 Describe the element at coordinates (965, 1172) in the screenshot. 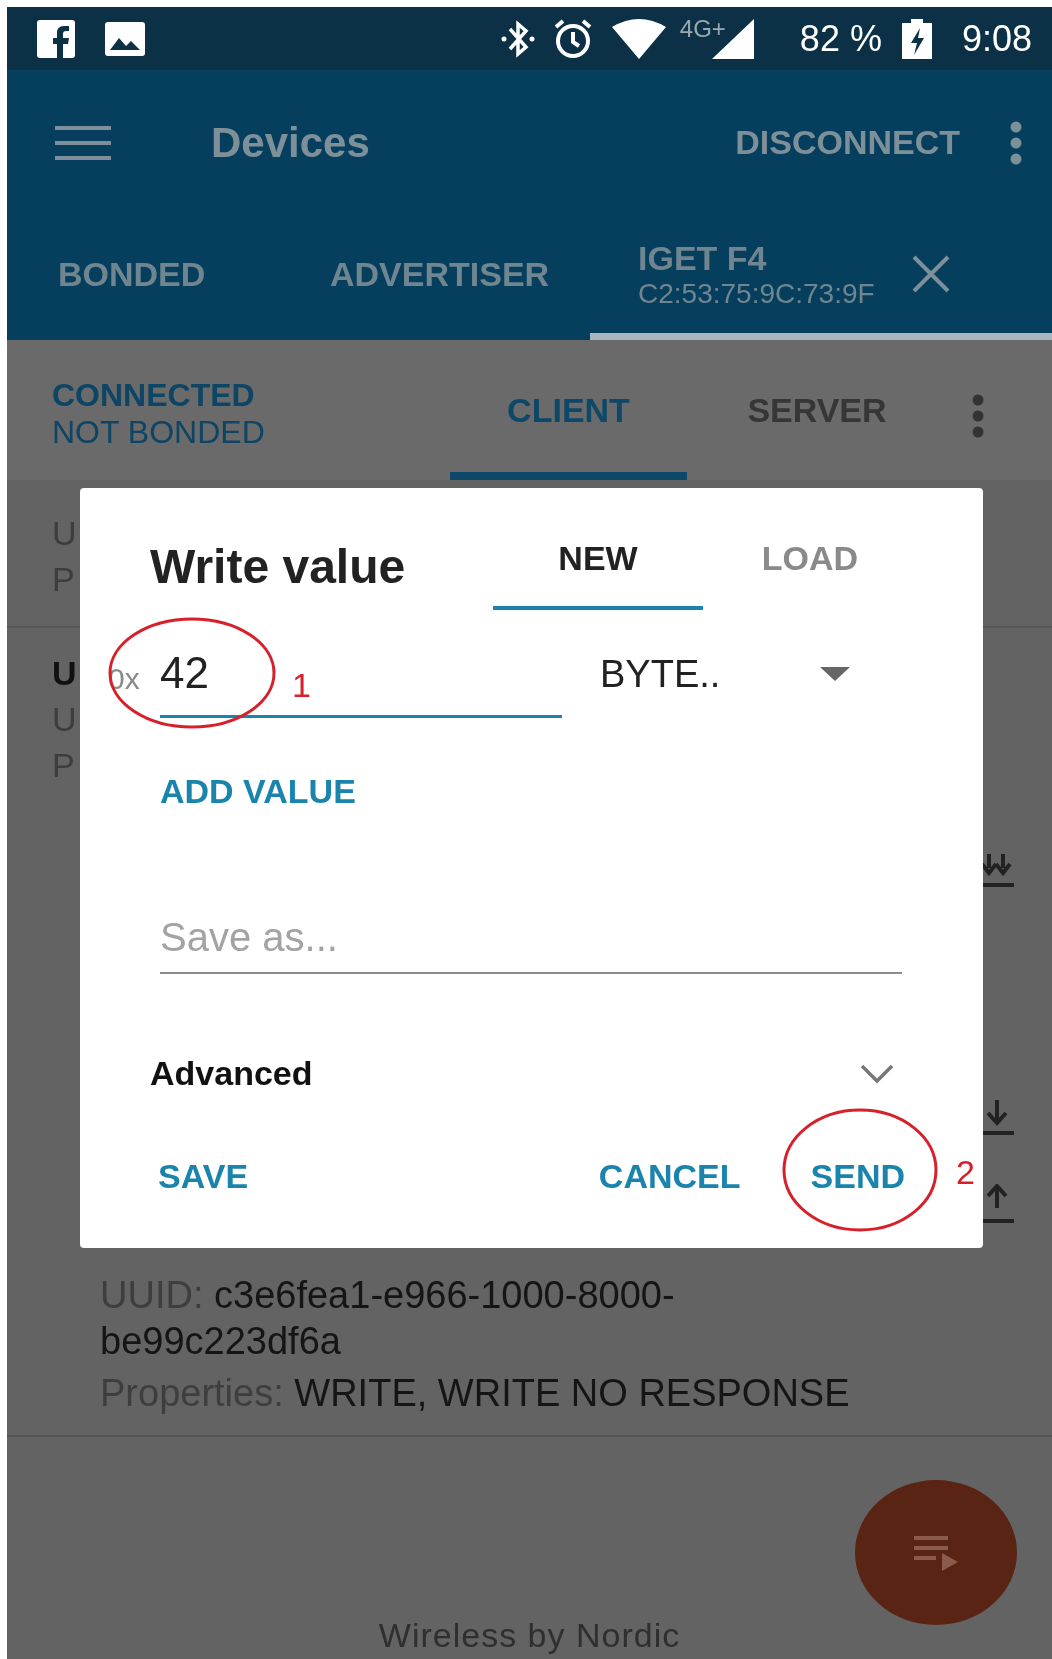

I see `annotation-number: 2` at that location.